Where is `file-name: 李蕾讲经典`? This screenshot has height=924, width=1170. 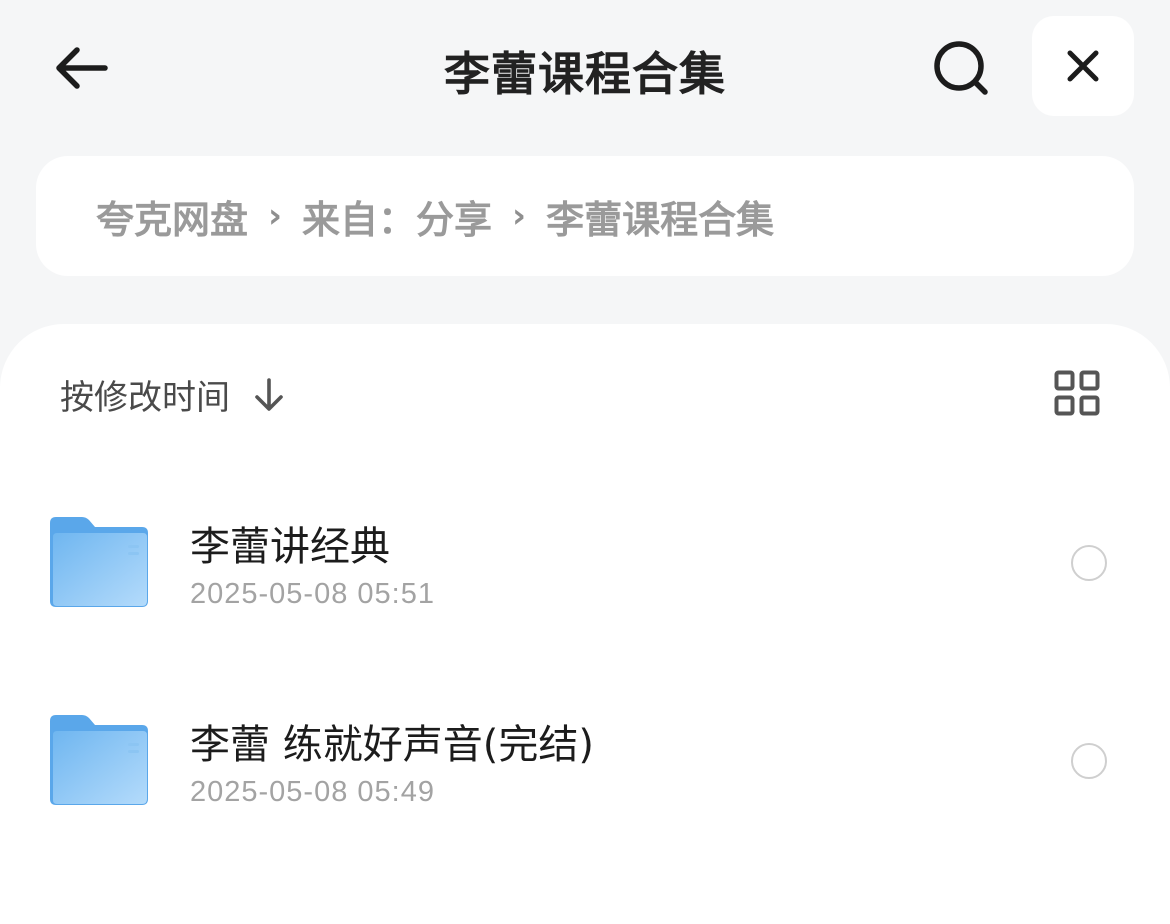
file-name: 李蕾讲经典 is located at coordinates (290, 547).